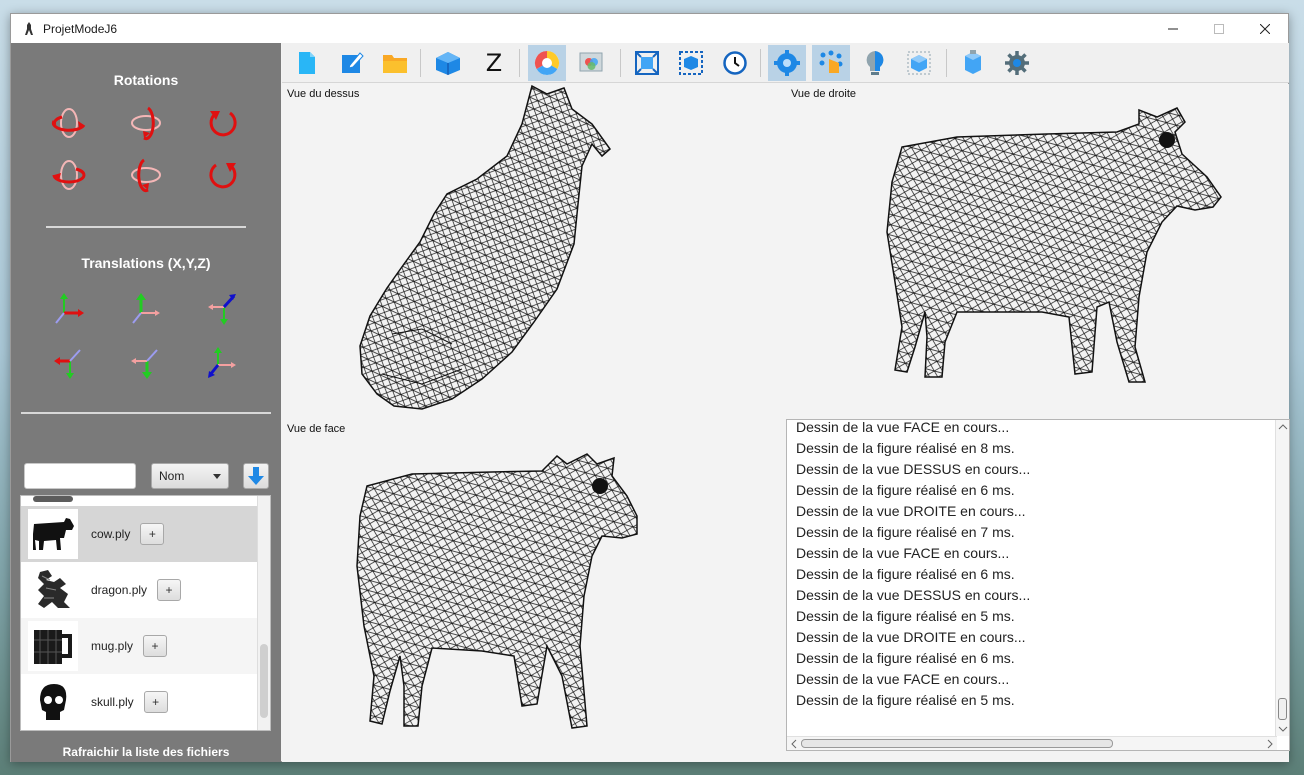 This screenshot has width=1304, height=775. I want to click on fit-view-button, so click(647, 63).